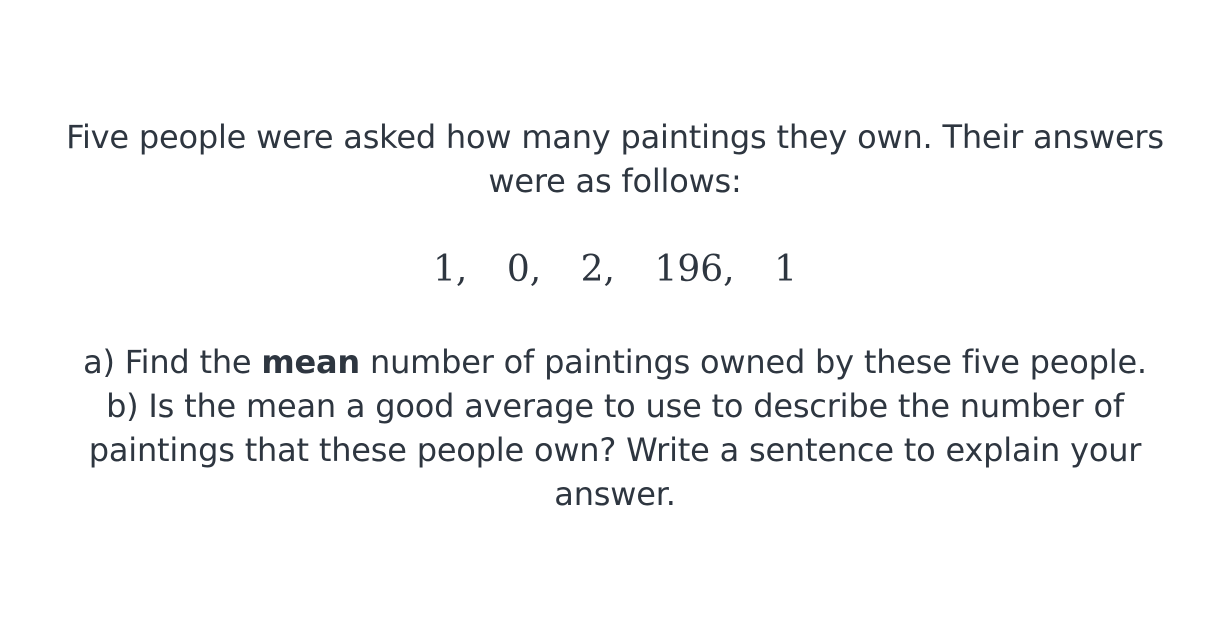 The height and width of the screenshot is (635, 1230). Describe the element at coordinates (524, 269) in the screenshot. I see `value-2: 0,` at that location.